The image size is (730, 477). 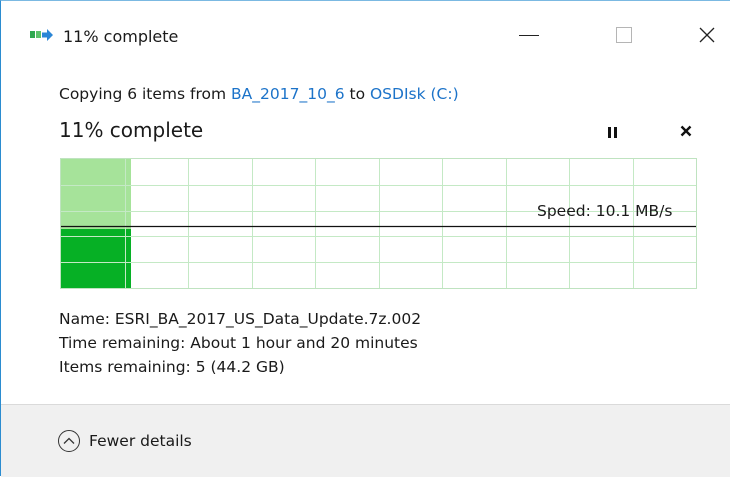 What do you see at coordinates (288, 94) in the screenshot?
I see `source-folder-link: BA_2017_10_6` at bounding box center [288, 94].